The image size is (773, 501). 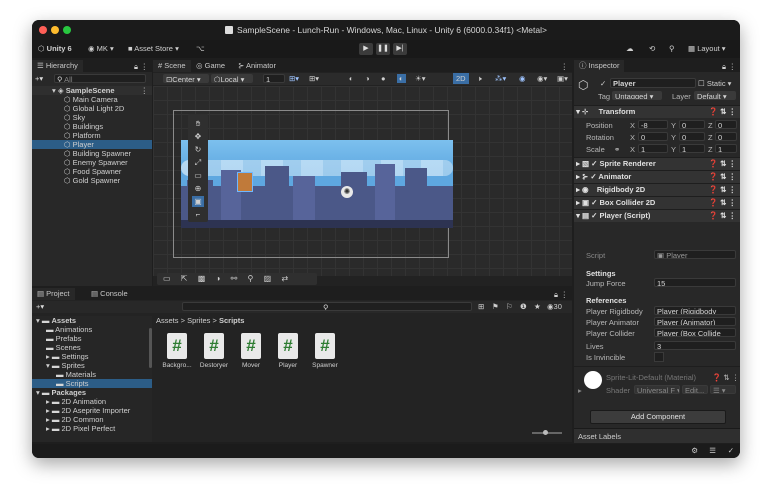 I want to click on layer-dropdown: Default ▾, so click(x=715, y=95).